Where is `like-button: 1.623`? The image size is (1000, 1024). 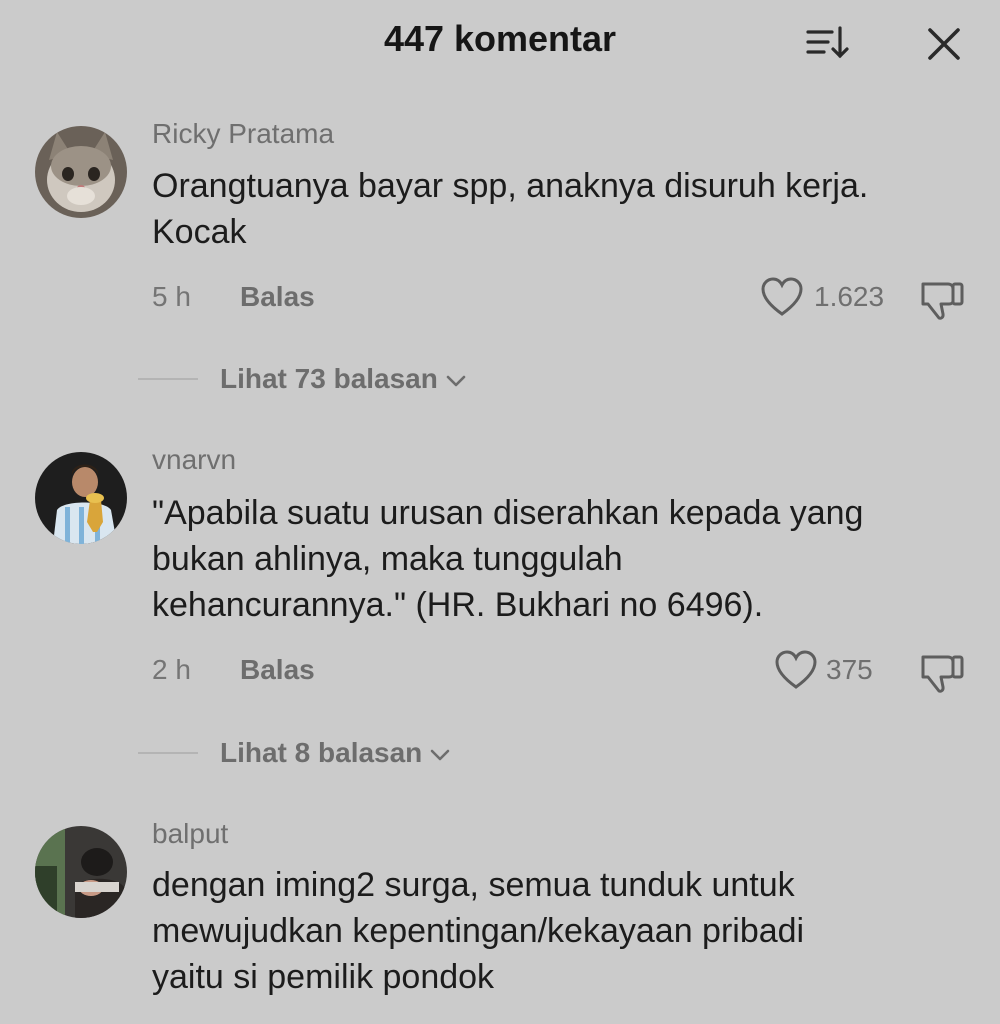
like-button: 1.623 is located at coordinates (830, 298).